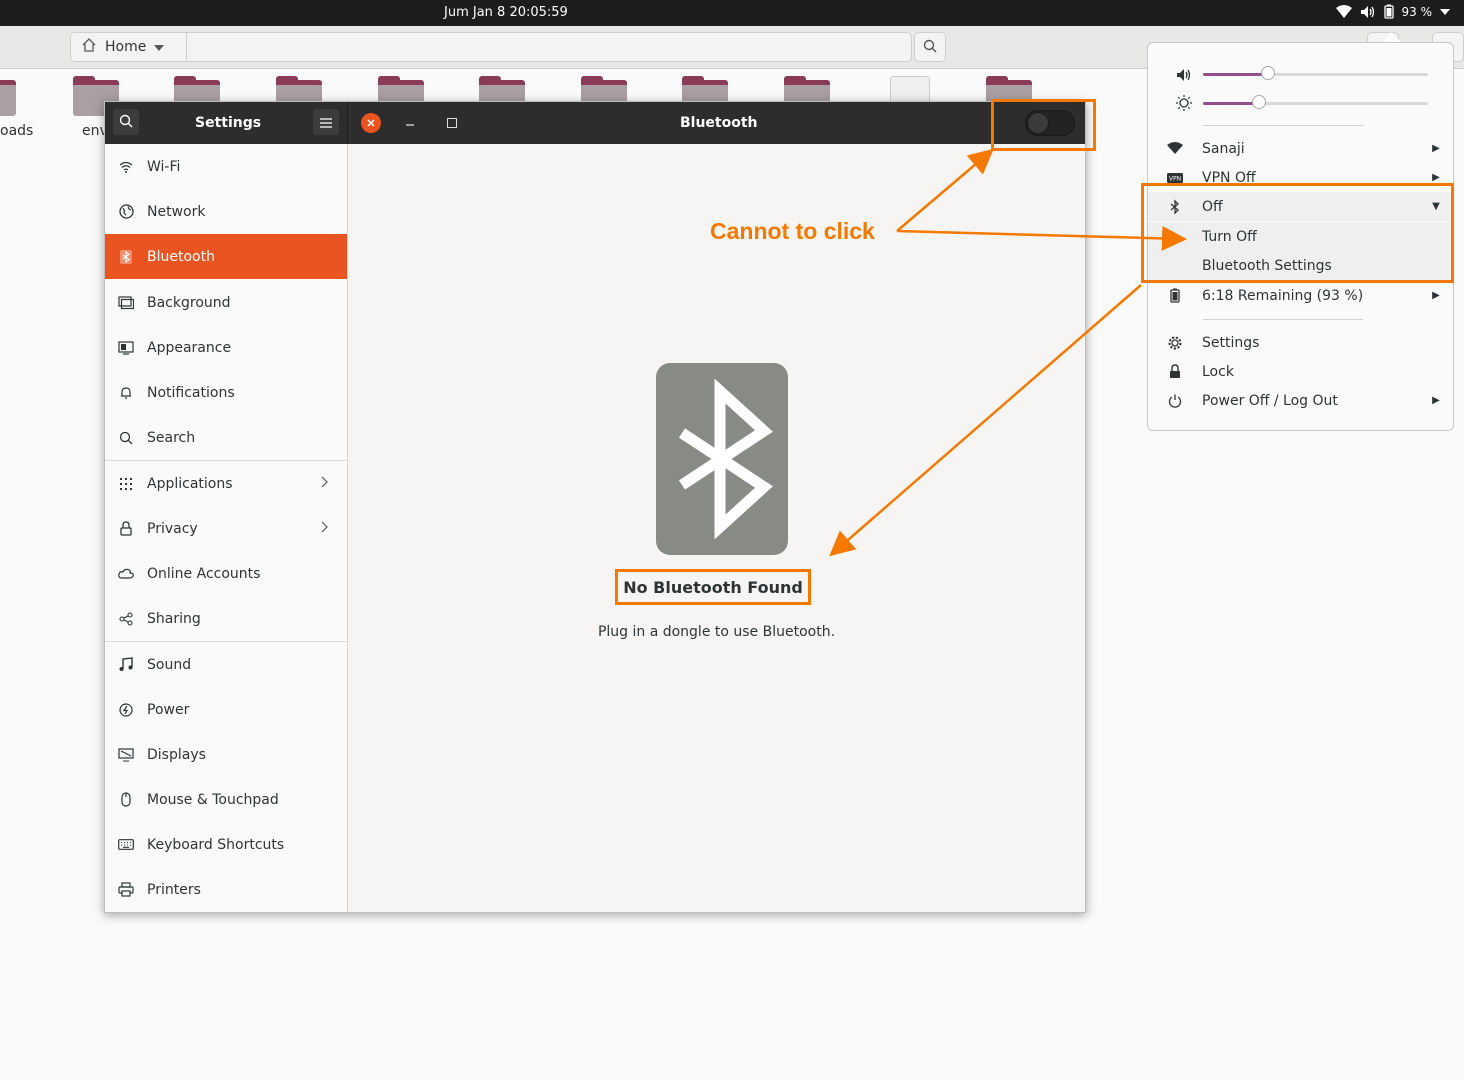  What do you see at coordinates (945, 190) in the screenshot?
I see `arrow-to-toggle` at bounding box center [945, 190].